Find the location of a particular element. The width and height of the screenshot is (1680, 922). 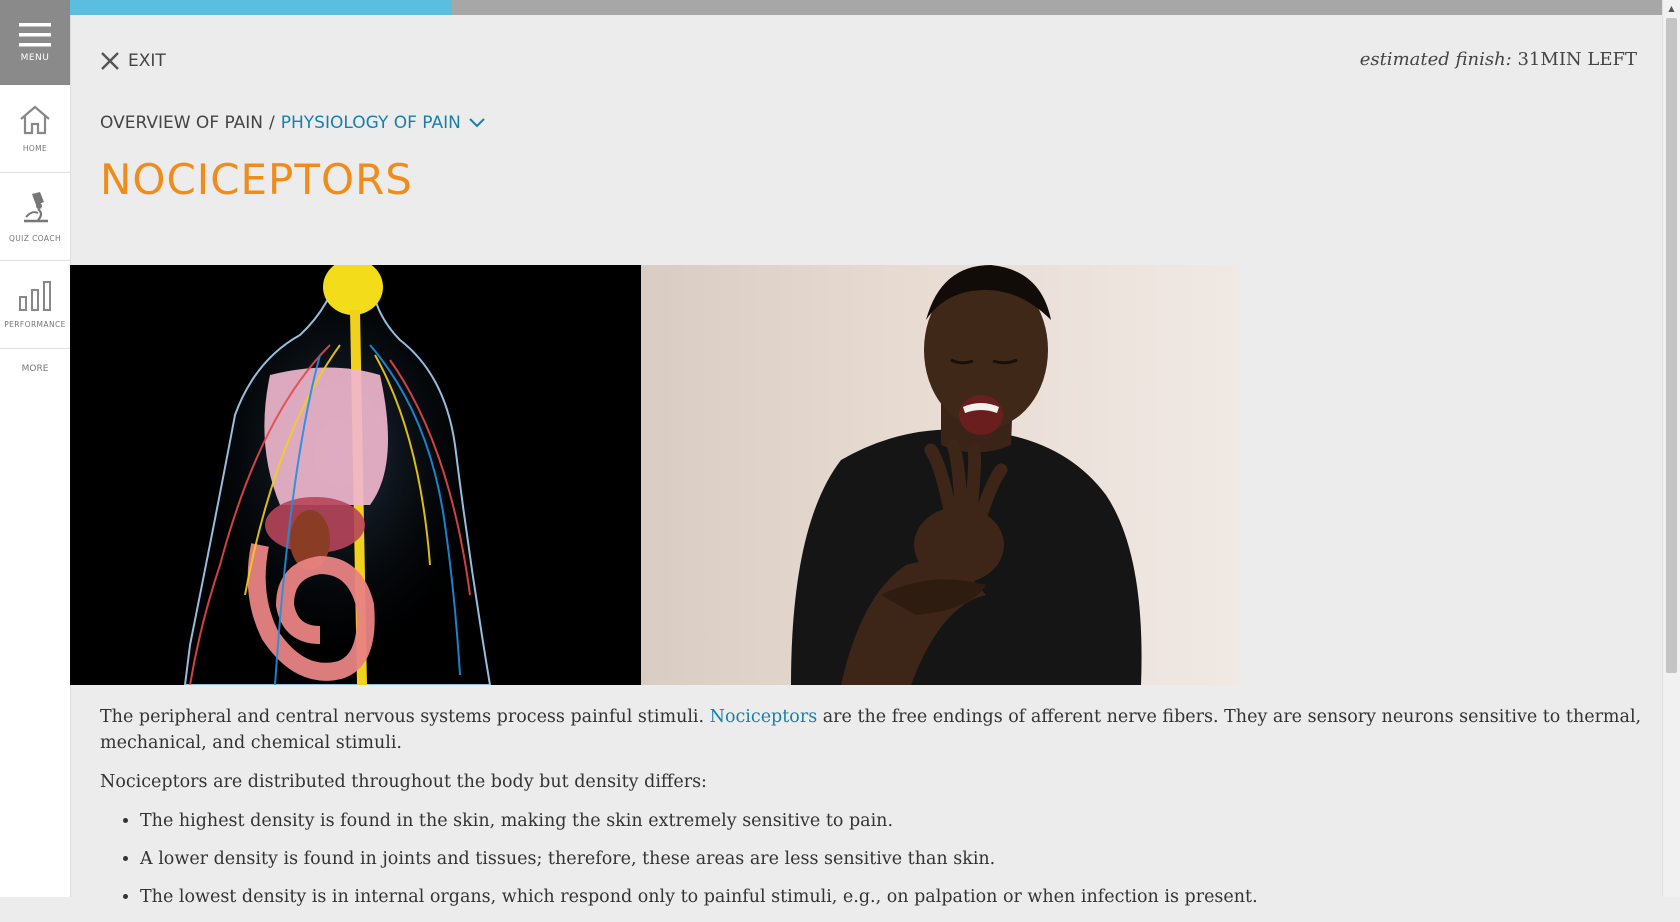

nociceptors-link: Nociceptors is located at coordinates (764, 717).